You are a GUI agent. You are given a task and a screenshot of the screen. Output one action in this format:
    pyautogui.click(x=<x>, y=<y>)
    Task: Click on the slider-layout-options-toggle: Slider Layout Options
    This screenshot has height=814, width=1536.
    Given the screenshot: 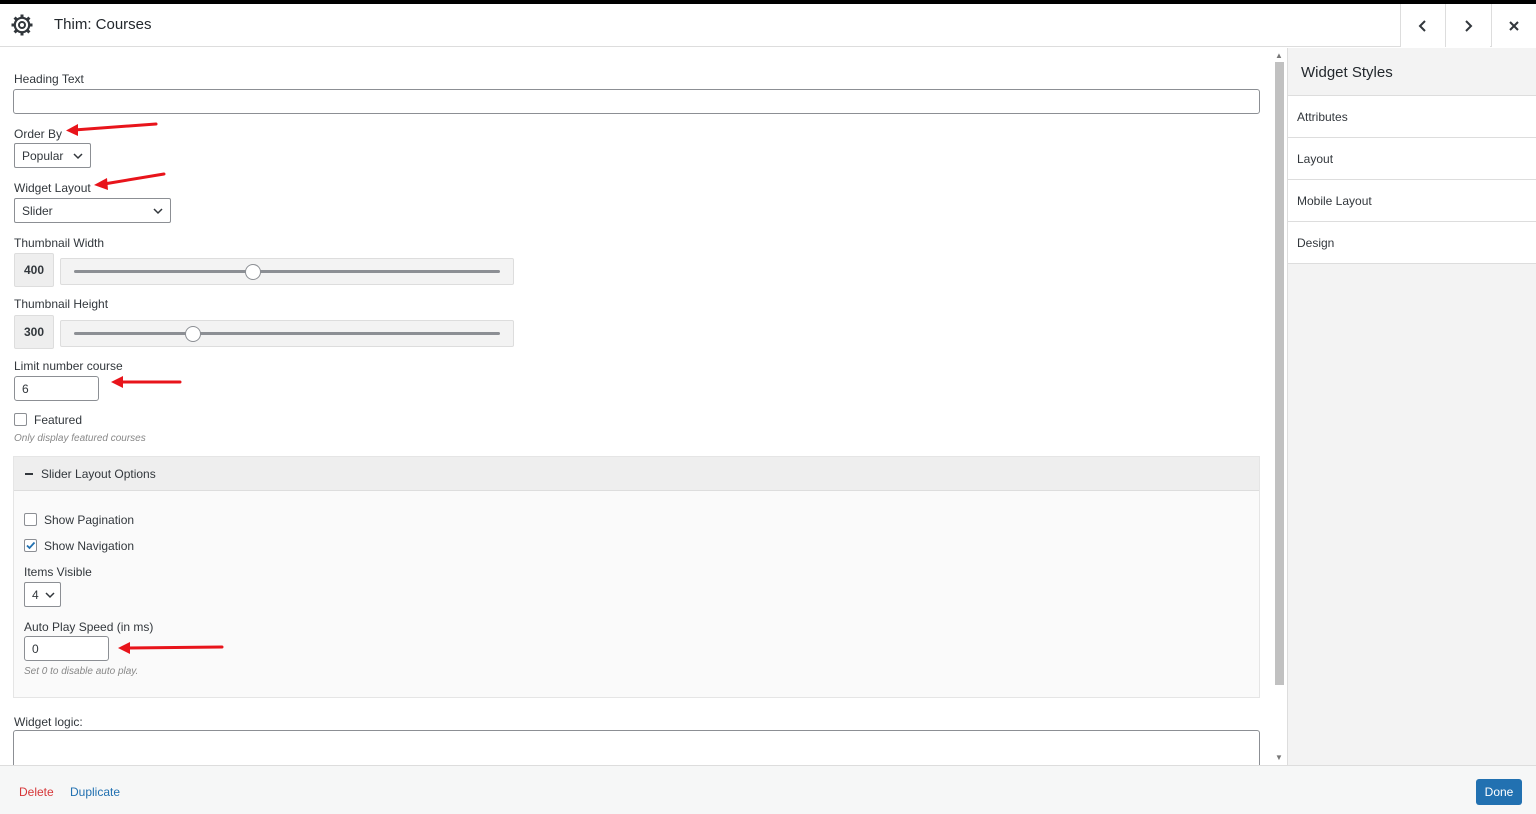 What is the action you would take?
    pyautogui.click(x=636, y=474)
    